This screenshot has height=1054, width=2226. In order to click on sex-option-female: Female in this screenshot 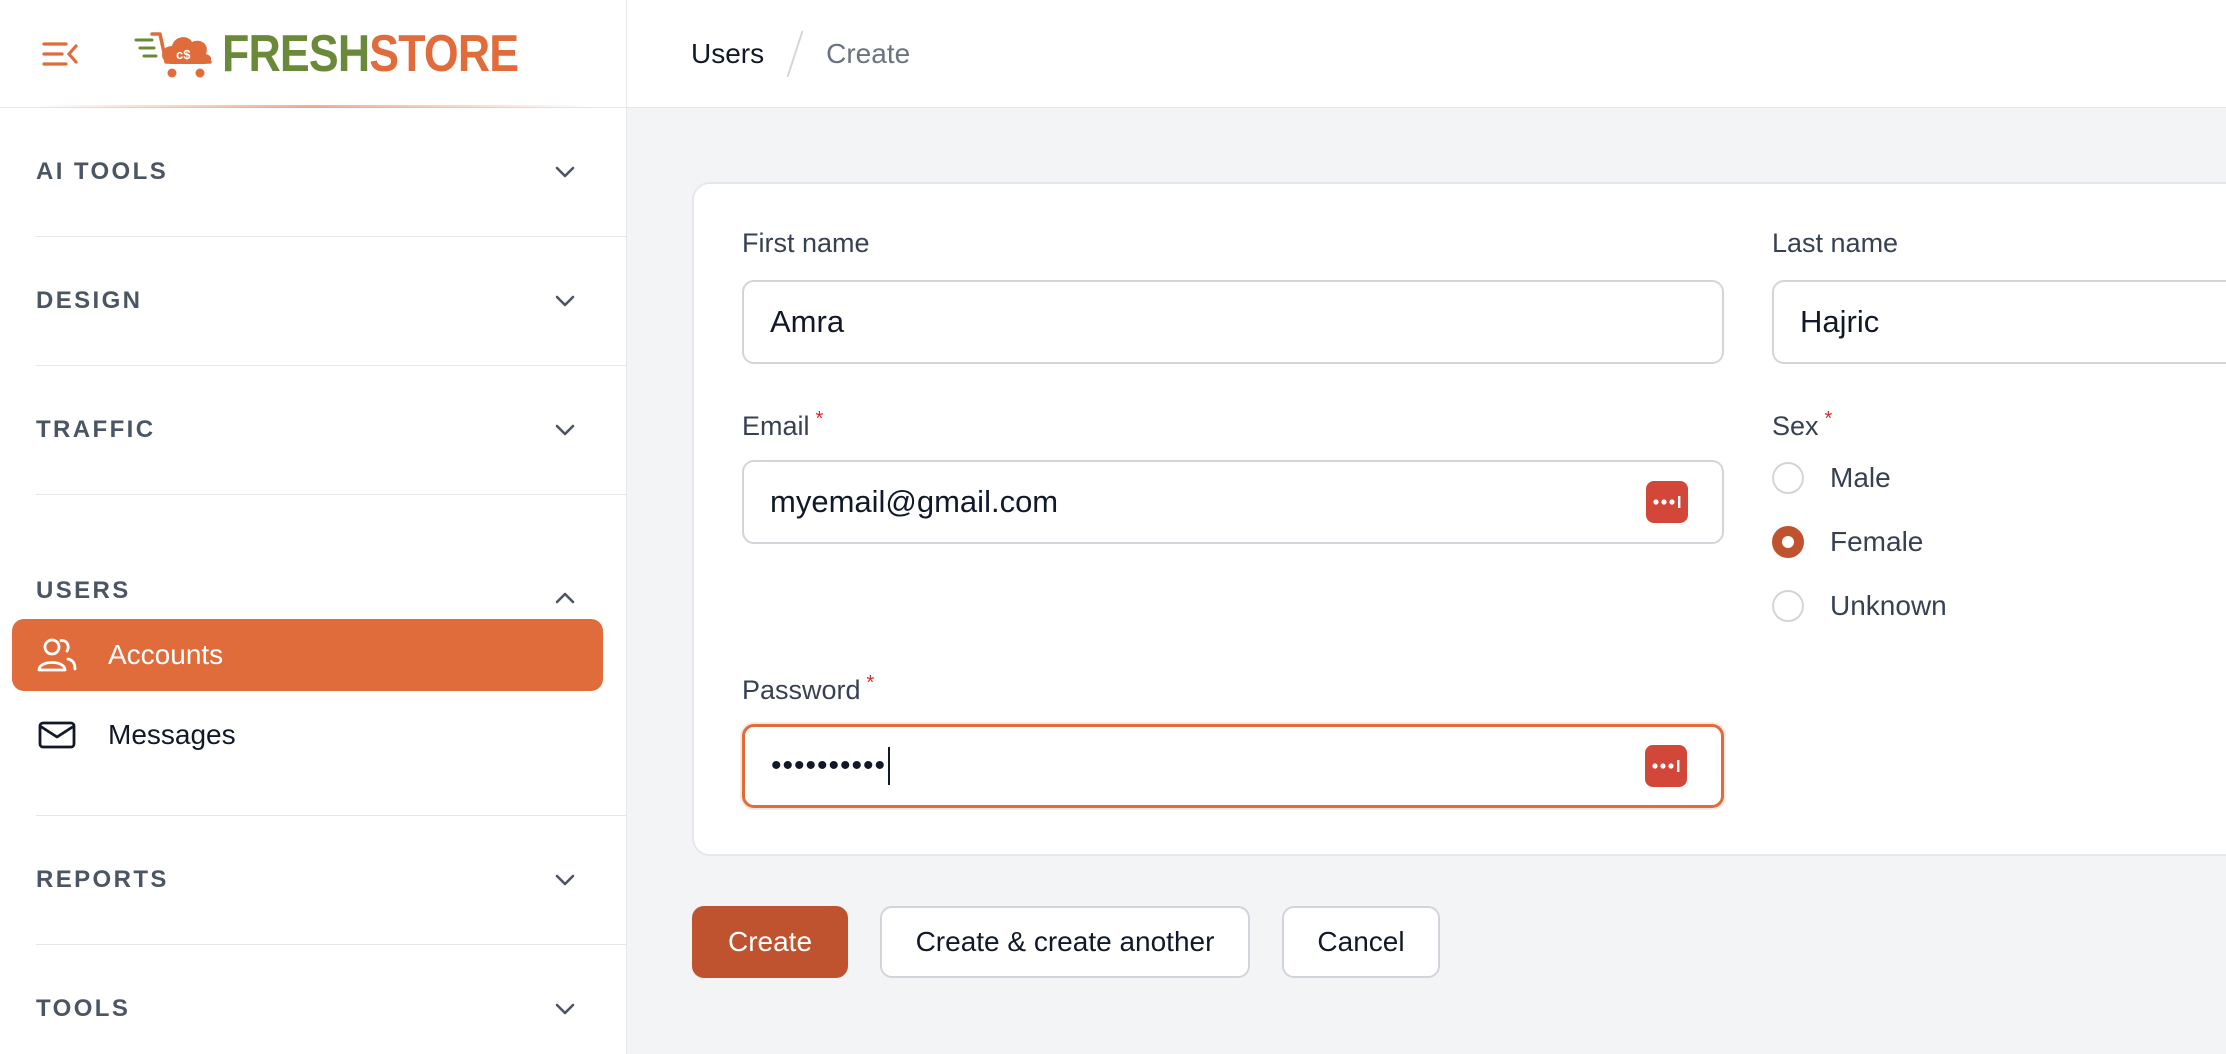, I will do `click(1847, 542)`.